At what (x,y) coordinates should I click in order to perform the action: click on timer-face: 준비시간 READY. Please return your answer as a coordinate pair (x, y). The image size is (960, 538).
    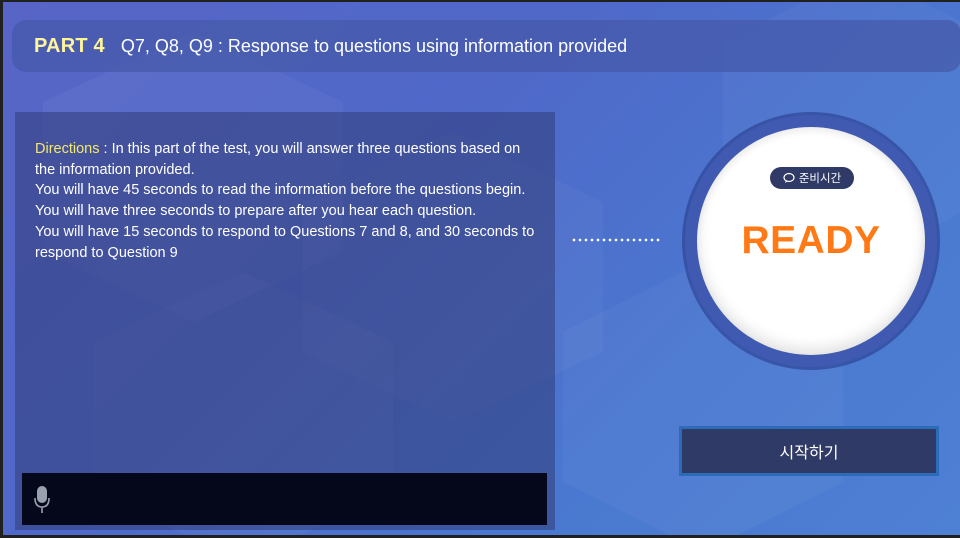
    Looking at the image, I should click on (811, 241).